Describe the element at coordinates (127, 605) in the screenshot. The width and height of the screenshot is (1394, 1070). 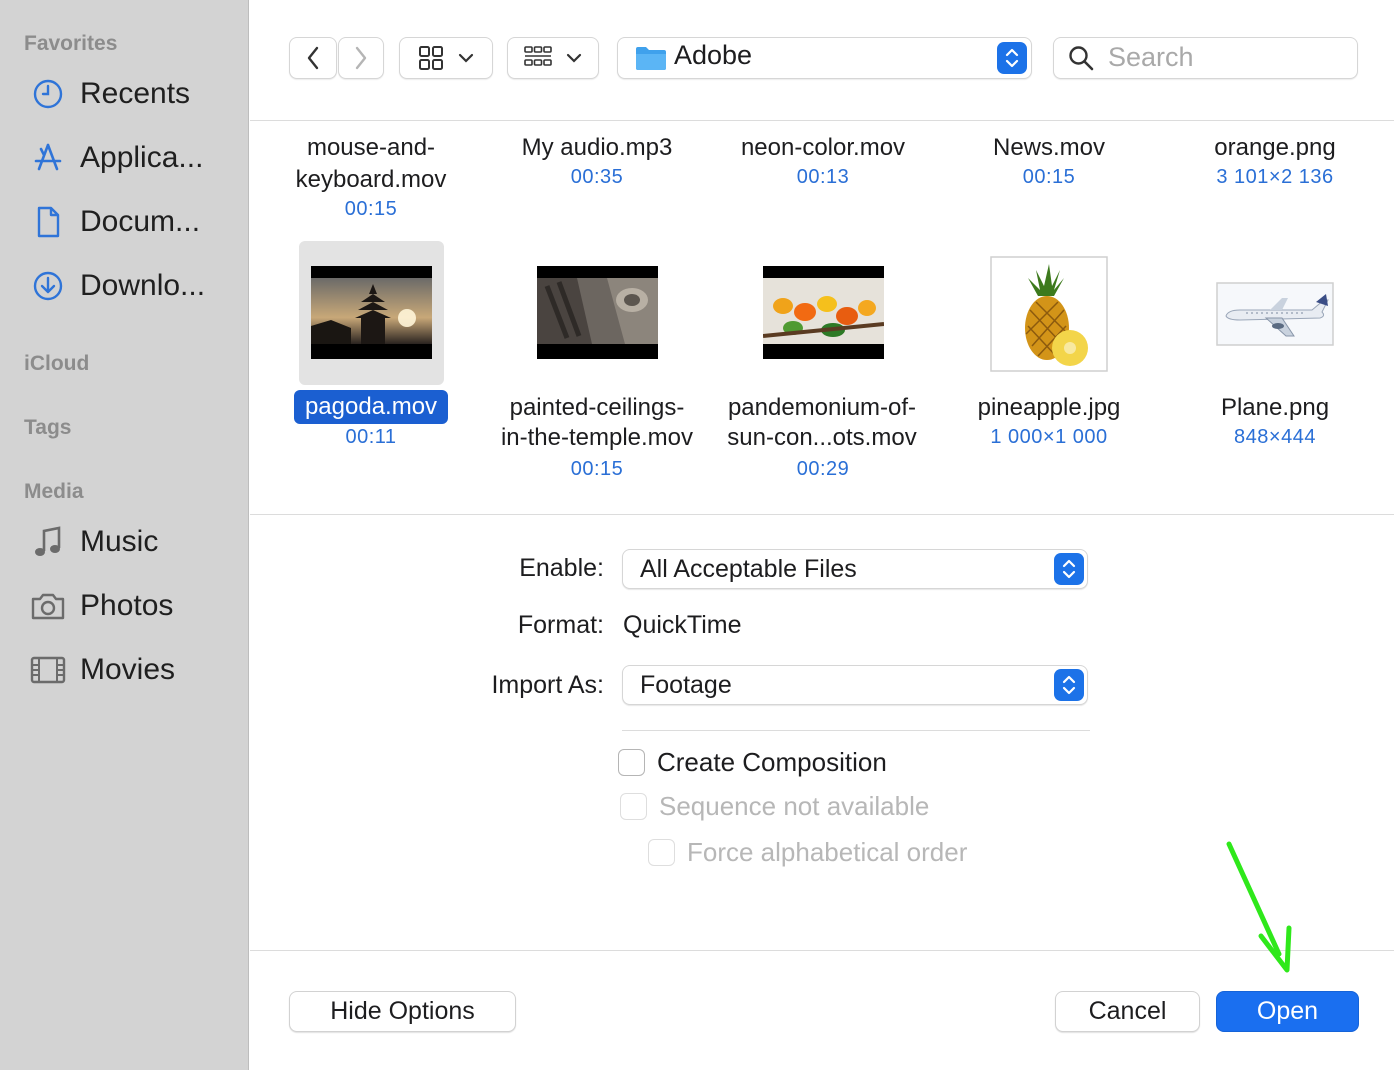
I see `sidebar-item-label: Photos` at that location.